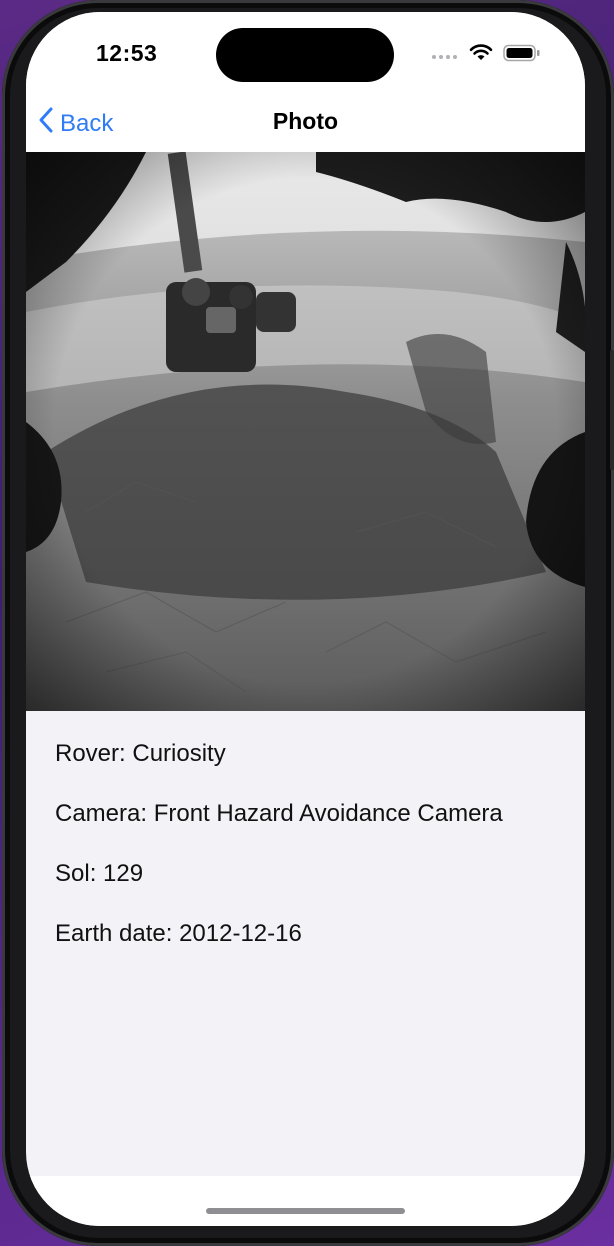 This screenshot has height=1246, width=614. I want to click on camera-label: Camera: Front Hazard Avoidance Camera, so click(279, 813).